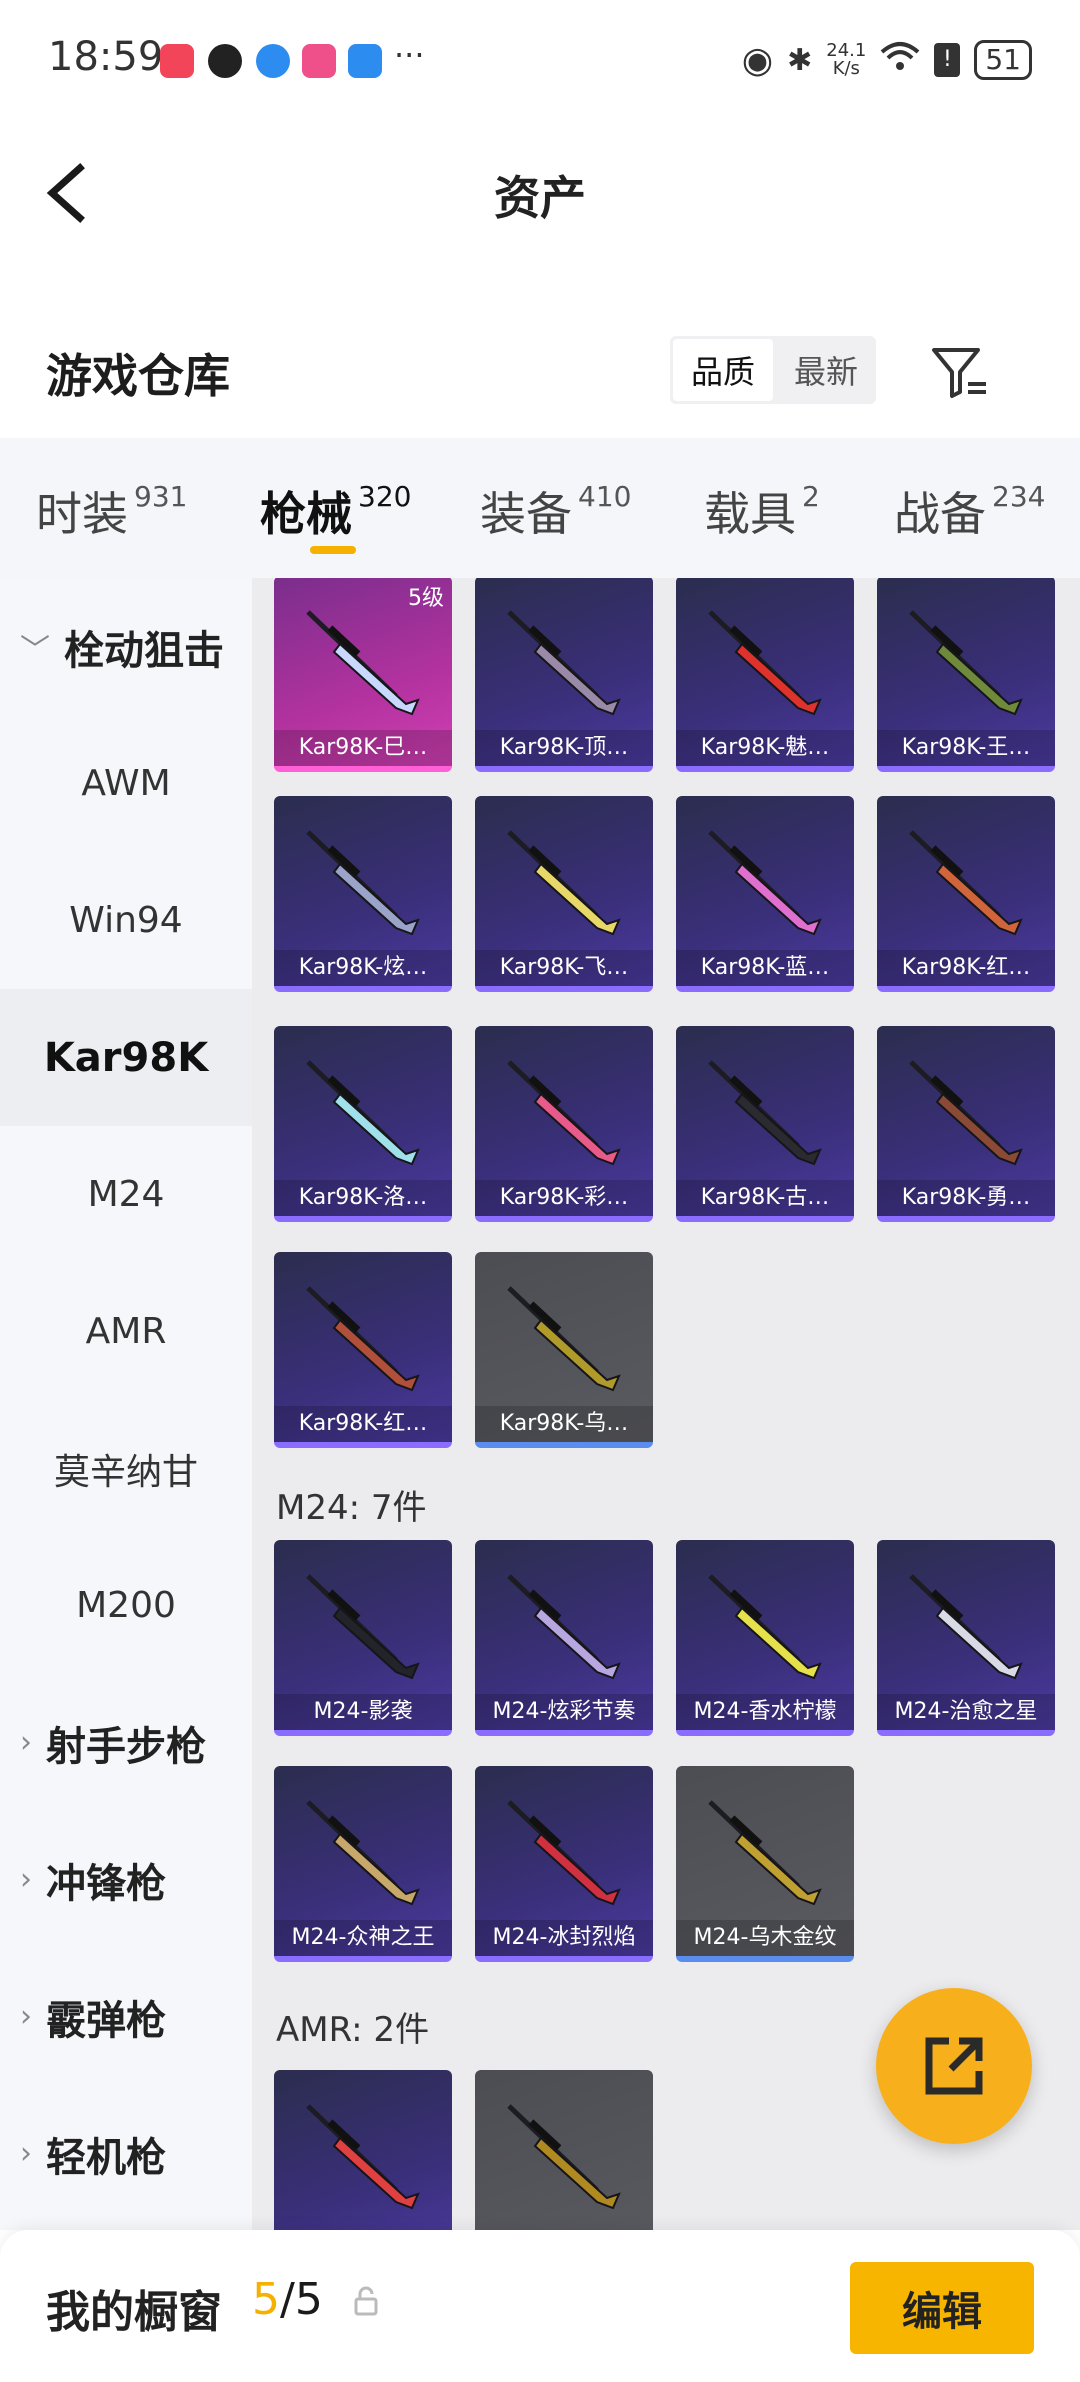  Describe the element at coordinates (811, 496) in the screenshot. I see `tab-count: 2` at that location.